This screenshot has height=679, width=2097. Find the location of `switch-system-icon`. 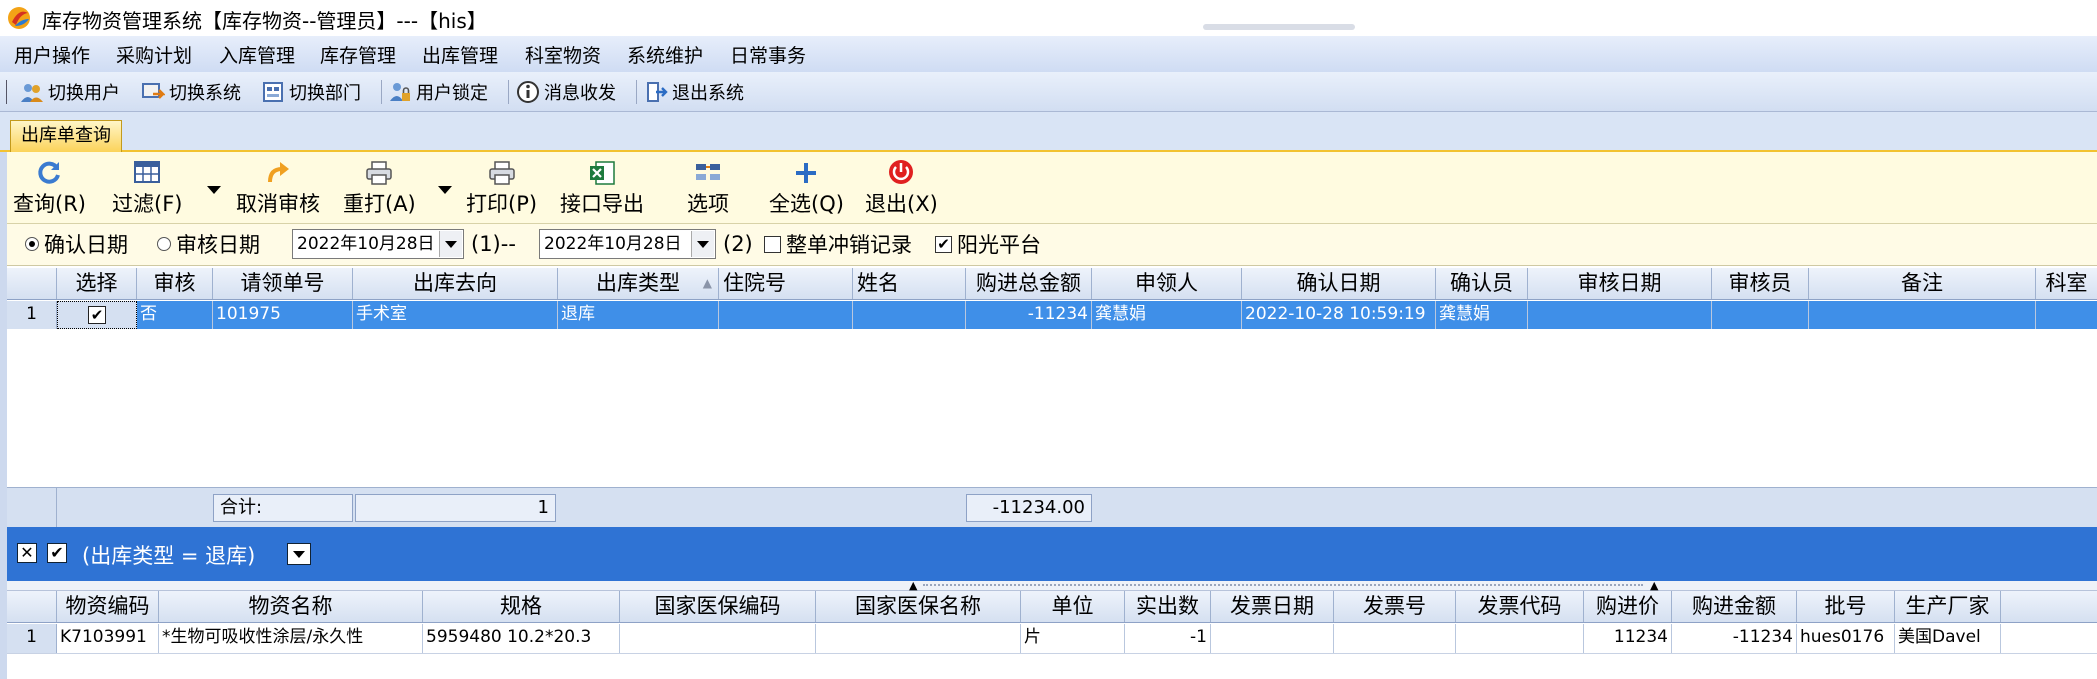

switch-system-icon is located at coordinates (153, 91).